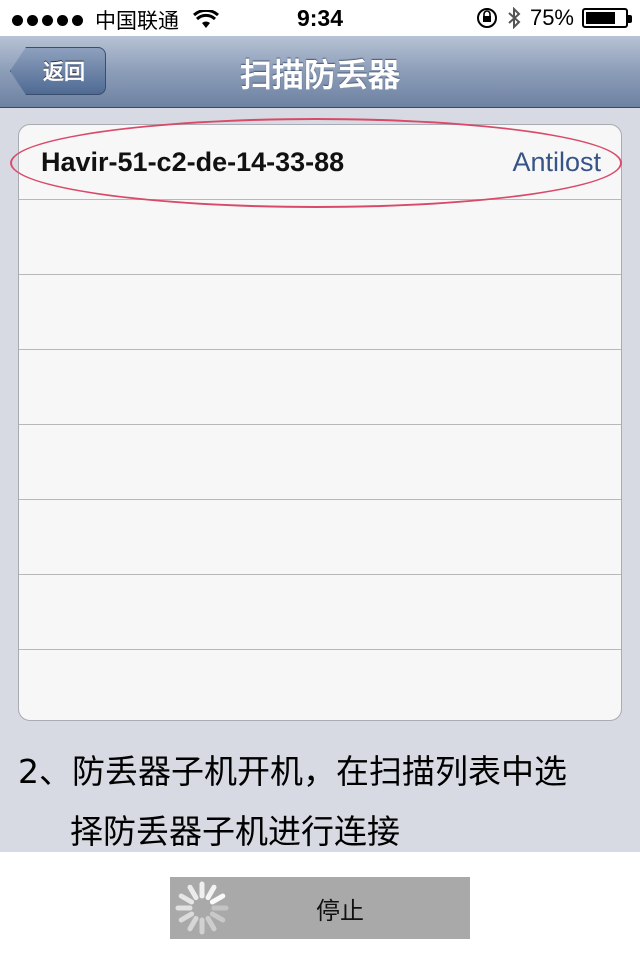 Image resolution: width=640 pixels, height=960 pixels. Describe the element at coordinates (600, 18) in the screenshot. I see `battery-fill` at that location.